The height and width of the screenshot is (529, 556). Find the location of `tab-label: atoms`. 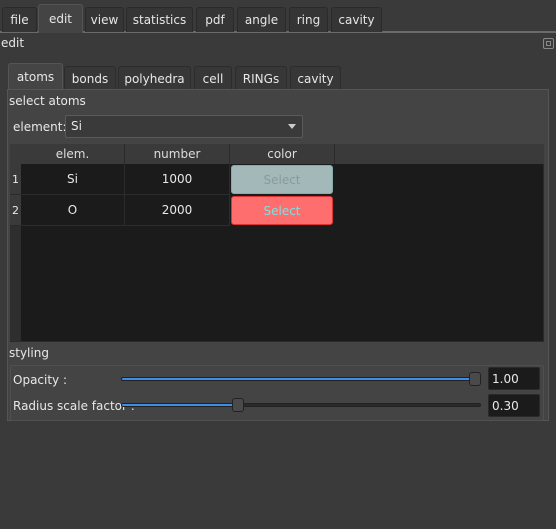

tab-label: atoms is located at coordinates (35, 77).